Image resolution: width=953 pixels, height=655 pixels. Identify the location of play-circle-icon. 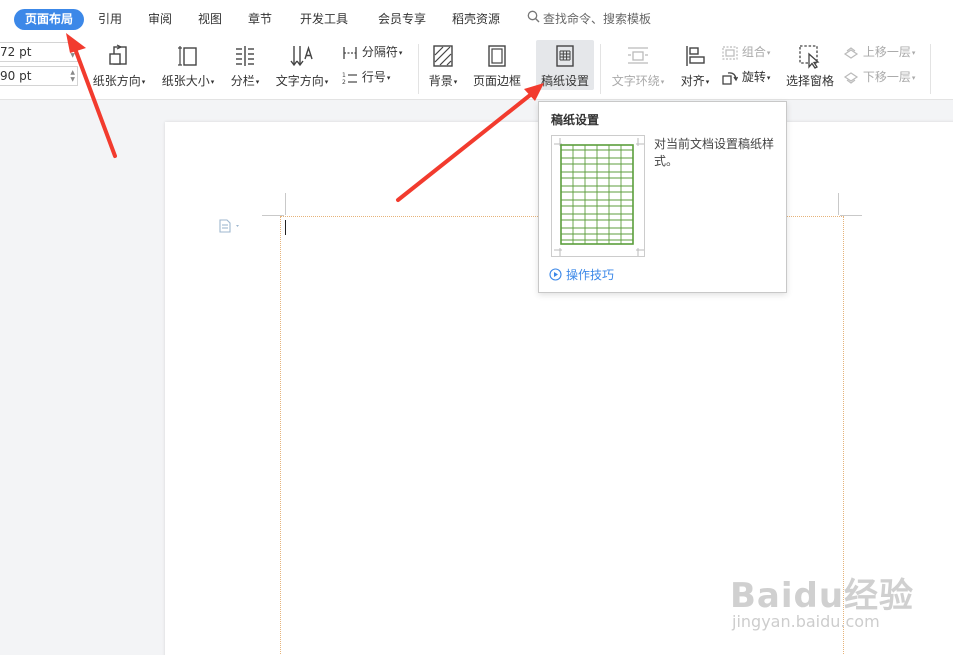
(555, 275).